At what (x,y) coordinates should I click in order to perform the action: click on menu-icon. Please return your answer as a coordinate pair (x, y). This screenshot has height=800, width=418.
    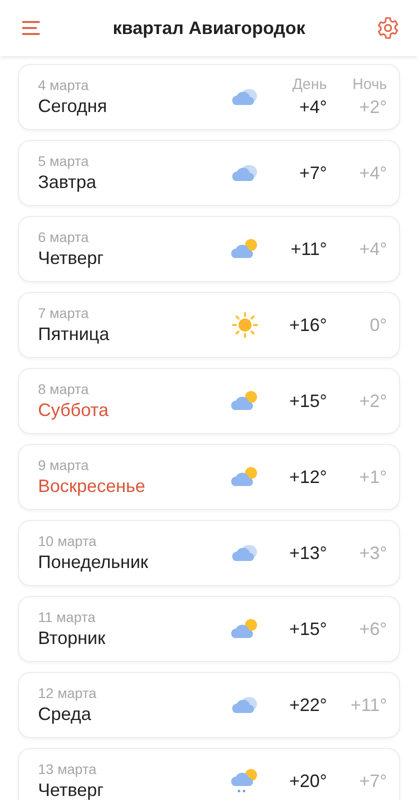
    Looking at the image, I should click on (32, 28).